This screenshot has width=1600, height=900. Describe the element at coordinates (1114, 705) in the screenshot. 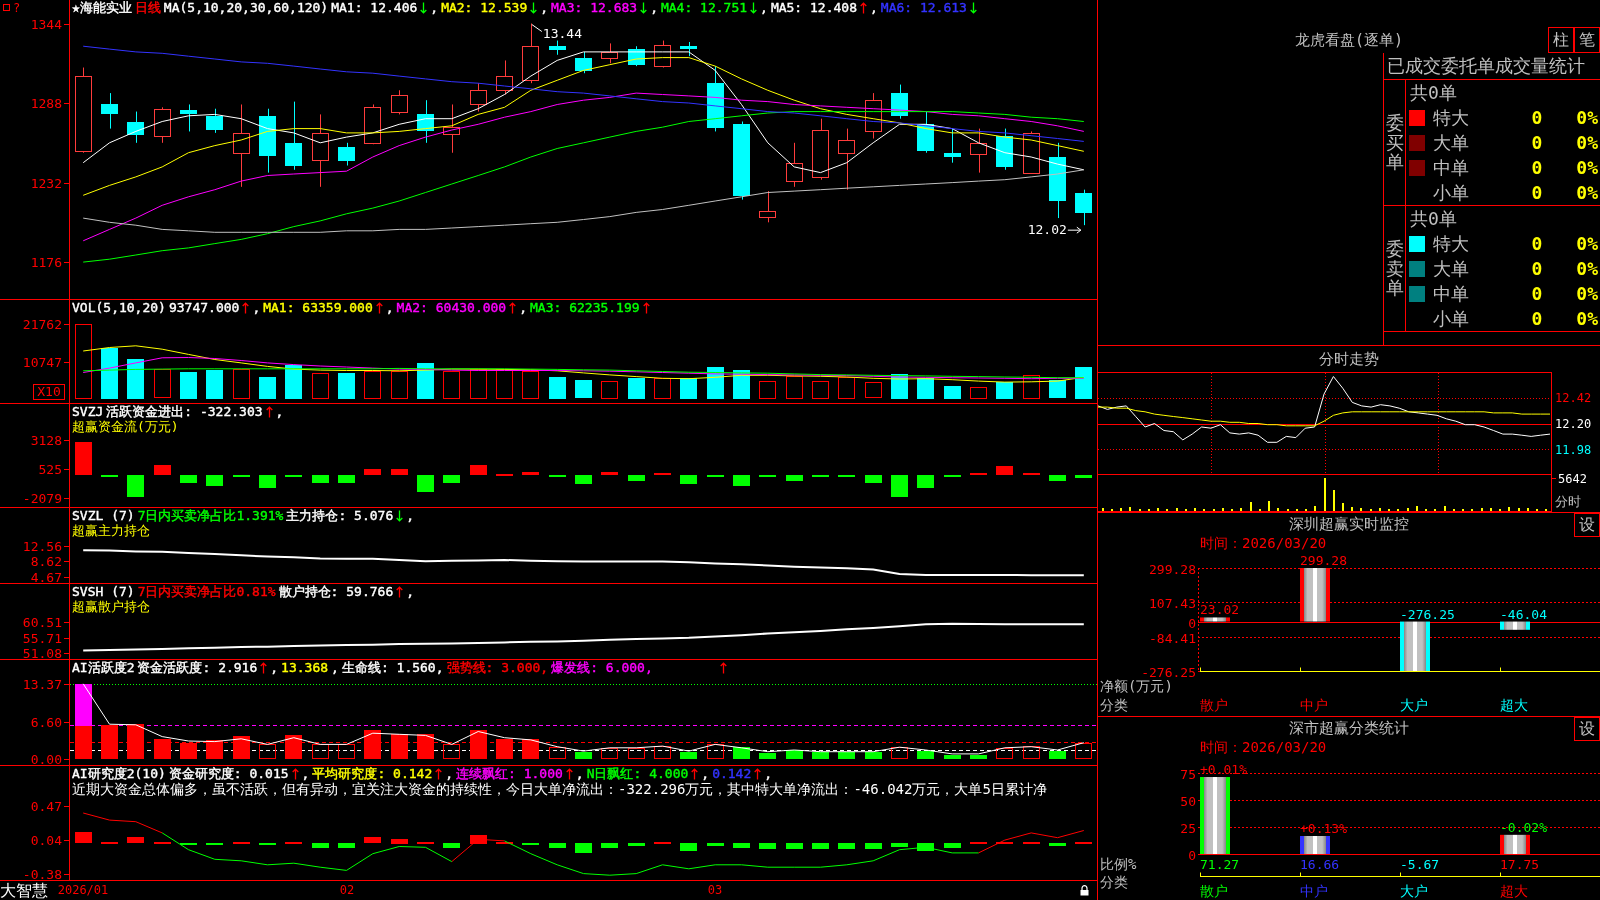

I see `axis-title: 分类` at that location.